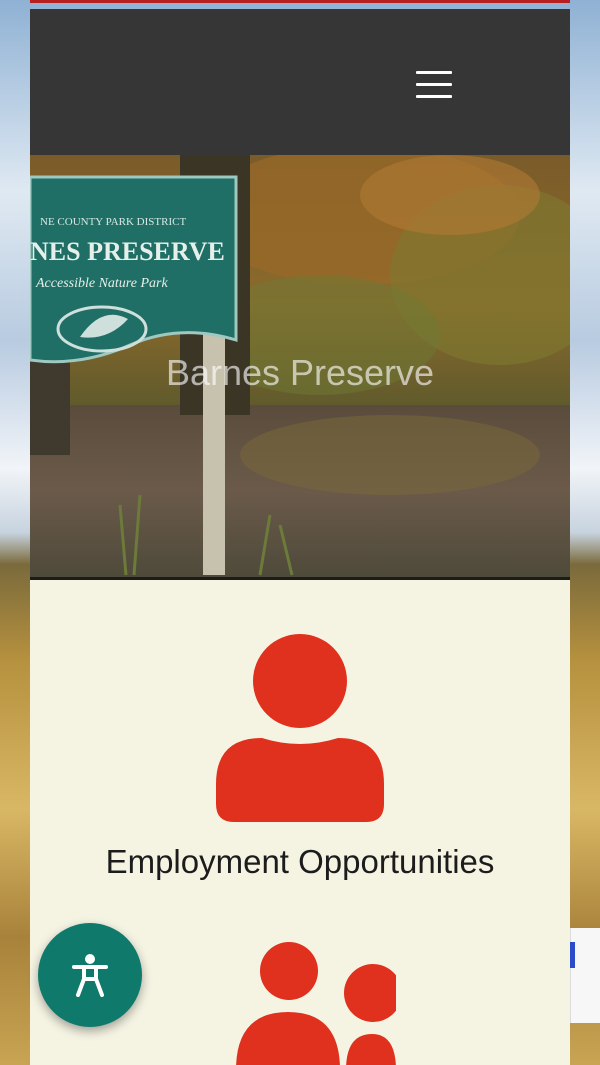  What do you see at coordinates (300, 82) in the screenshot?
I see `site-header` at bounding box center [300, 82].